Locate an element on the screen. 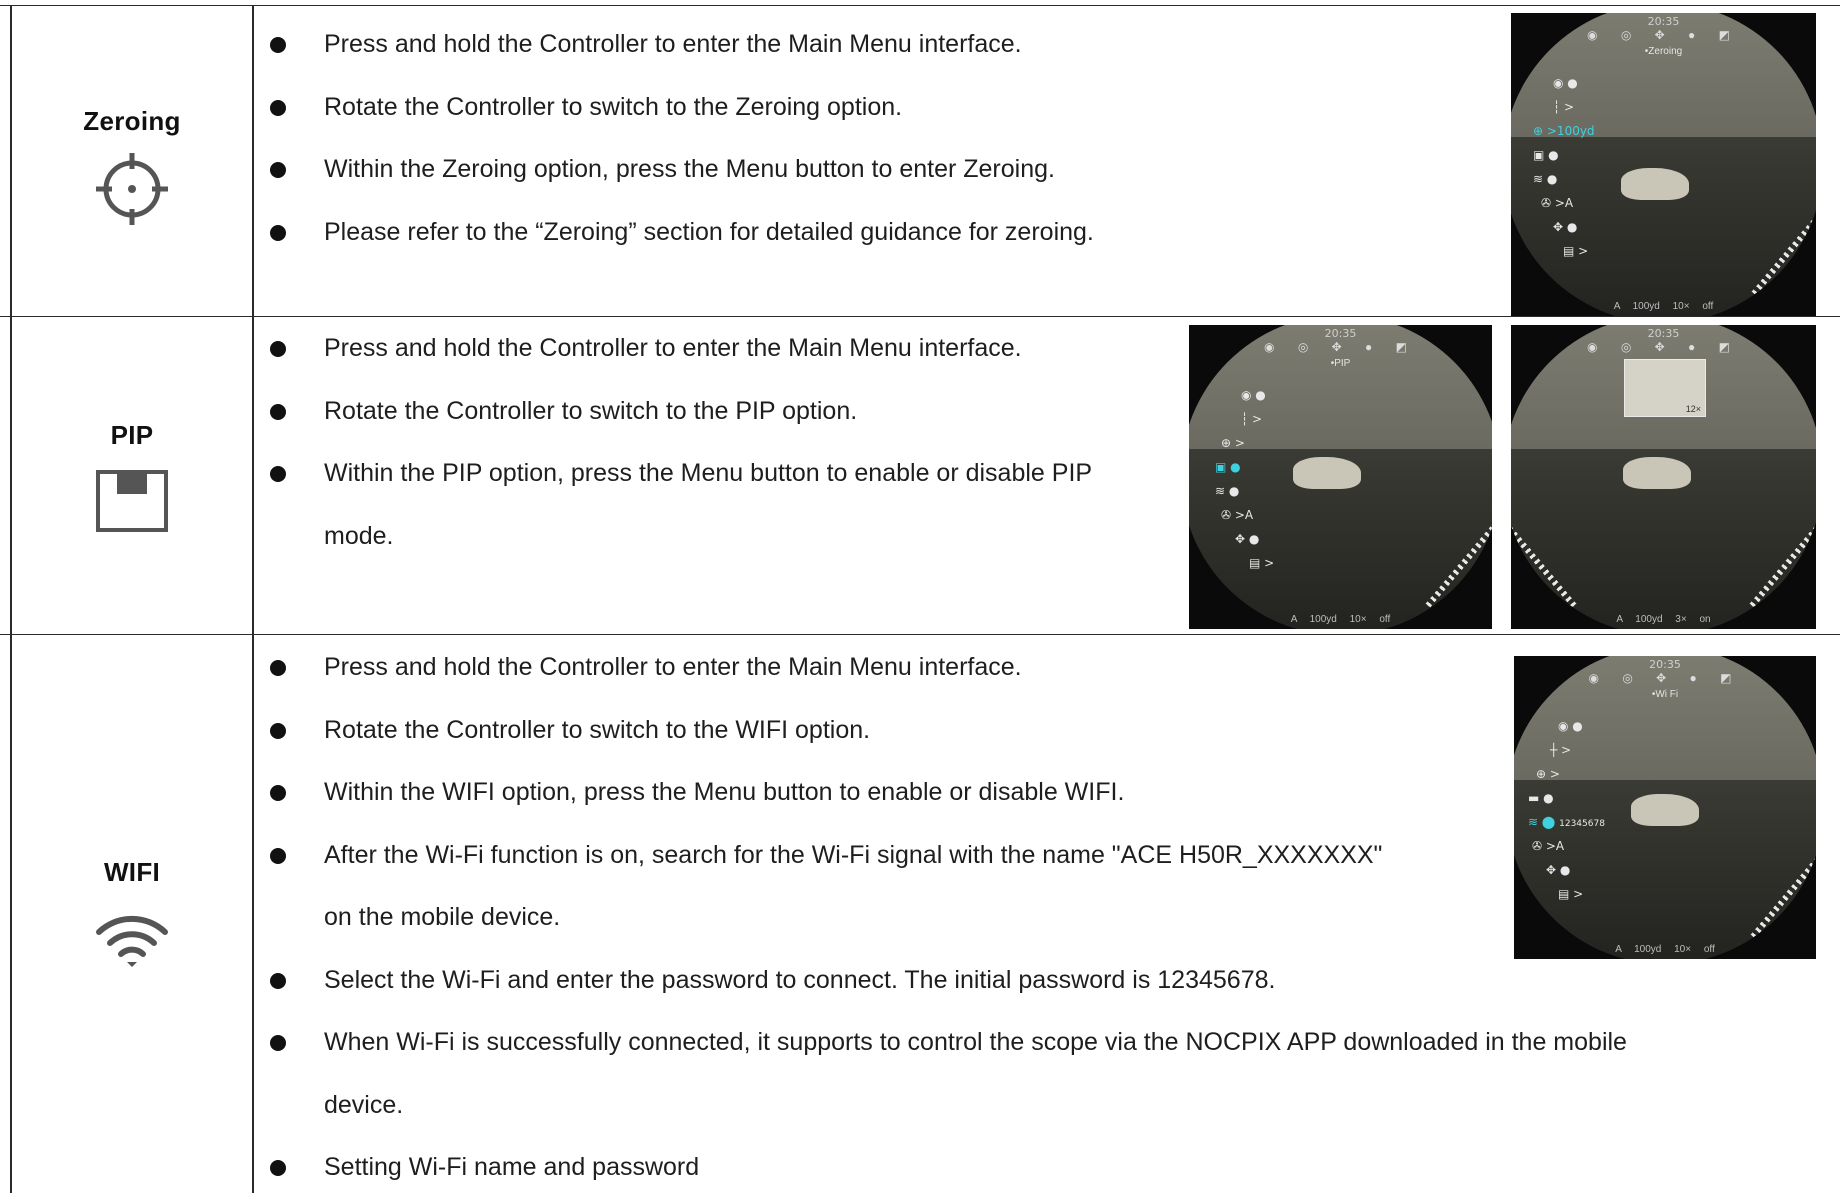  list-item-continuation: mode. is located at coordinates (359, 535).